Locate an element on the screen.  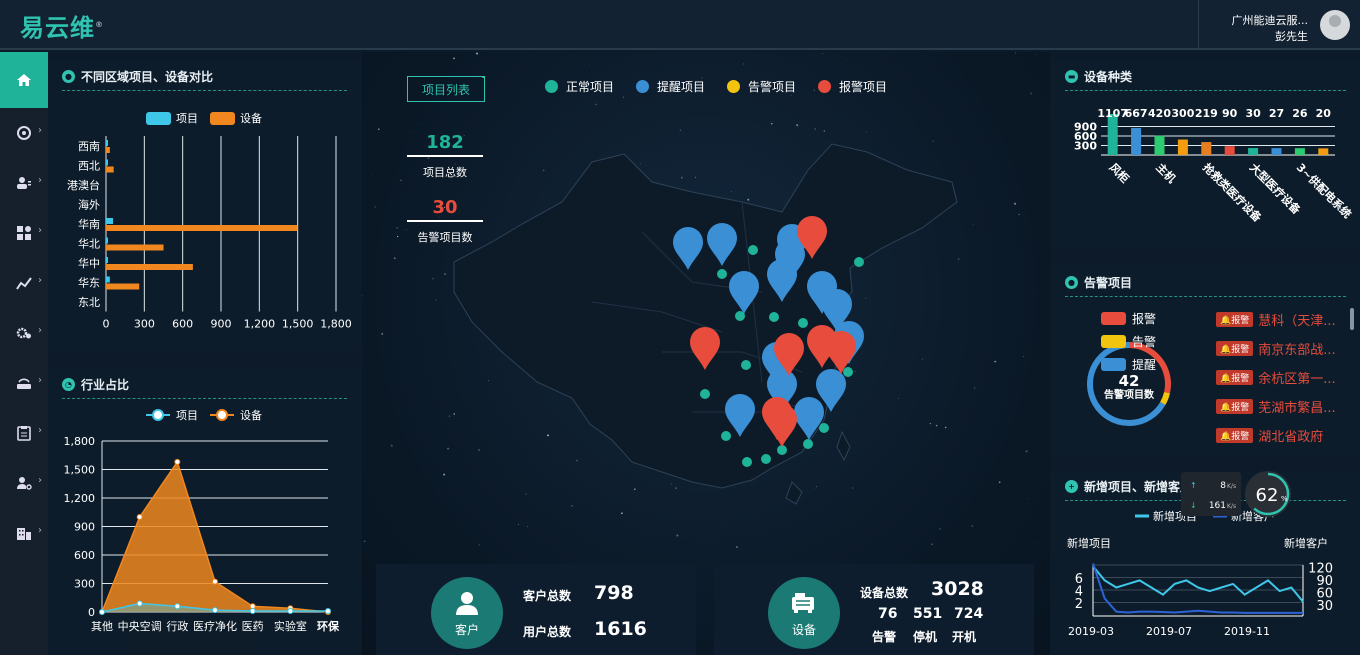
donut-center-value: 42 is located at coordinates (1129, 381).